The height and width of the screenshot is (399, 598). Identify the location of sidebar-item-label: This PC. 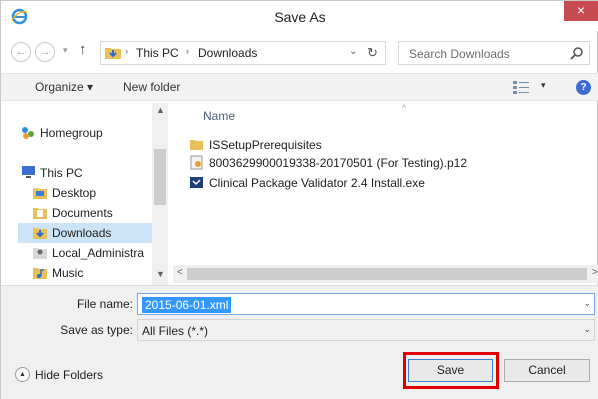
(61, 173).